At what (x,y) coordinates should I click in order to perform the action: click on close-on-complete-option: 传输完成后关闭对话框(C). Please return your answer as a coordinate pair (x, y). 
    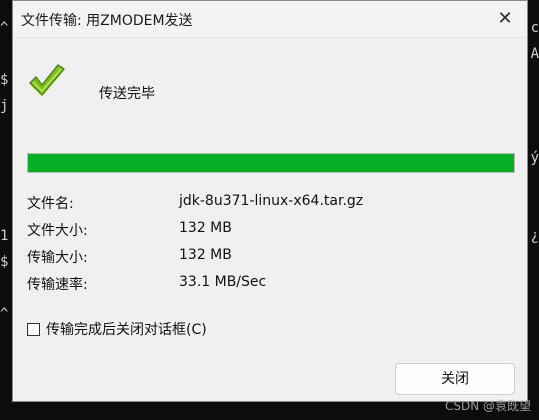
    Looking at the image, I should click on (117, 329).